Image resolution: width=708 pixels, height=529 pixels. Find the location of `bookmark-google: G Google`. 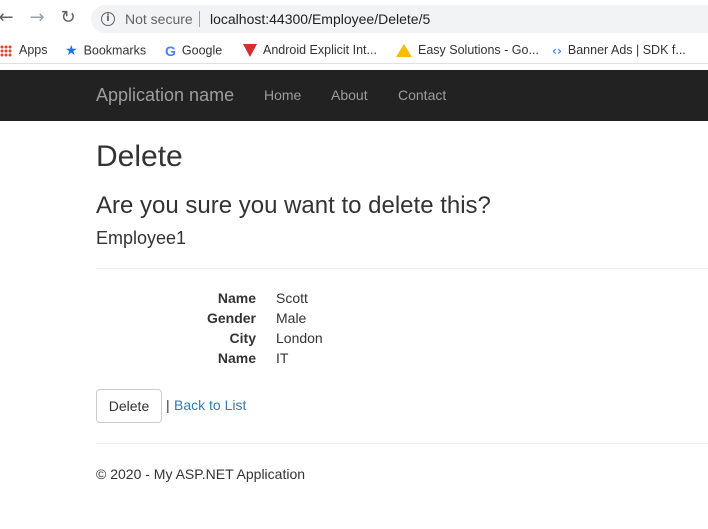

bookmark-google: G Google is located at coordinates (193, 51).